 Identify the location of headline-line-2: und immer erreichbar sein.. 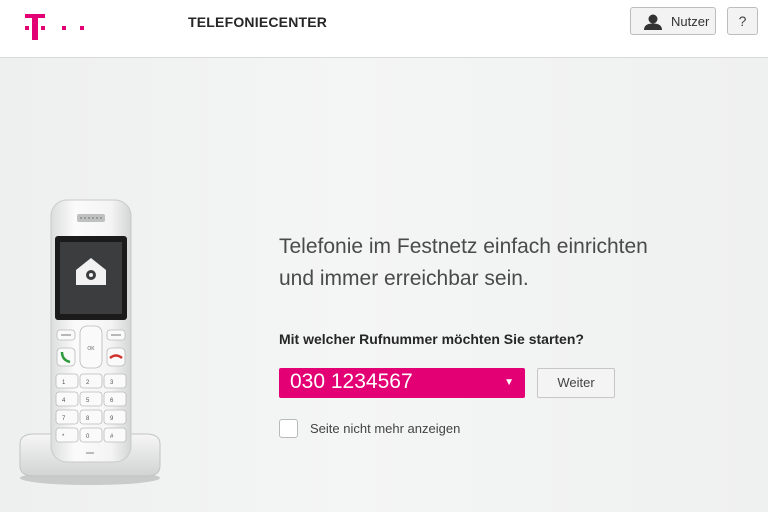
(404, 278).